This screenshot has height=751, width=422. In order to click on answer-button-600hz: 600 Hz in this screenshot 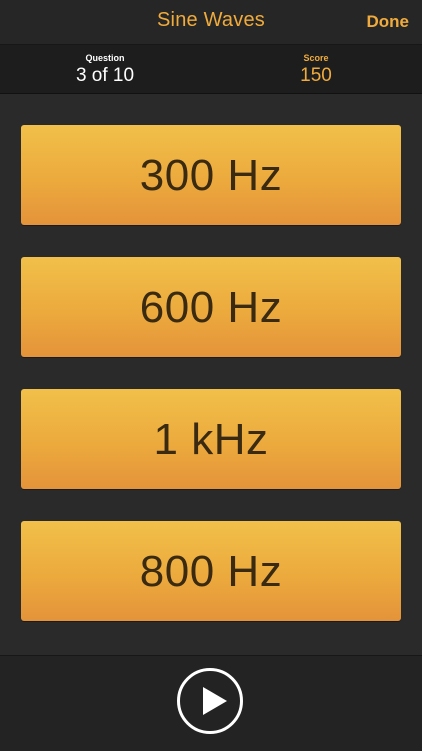, I will do `click(211, 307)`.